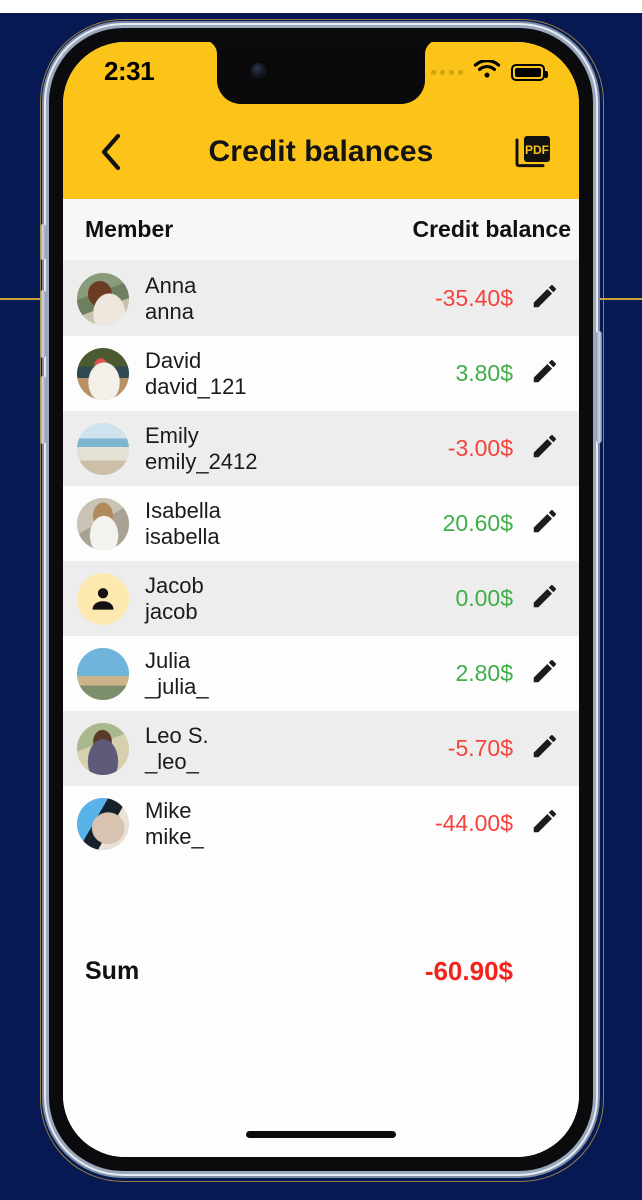  What do you see at coordinates (447, 72) in the screenshot?
I see `signal-dots-icon` at bounding box center [447, 72].